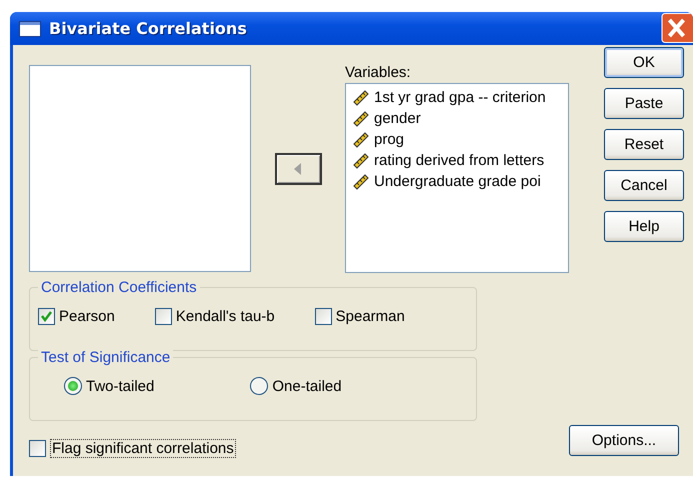 The height and width of the screenshot is (477, 693). Describe the element at coordinates (676, 28) in the screenshot. I see `close-icon` at that location.